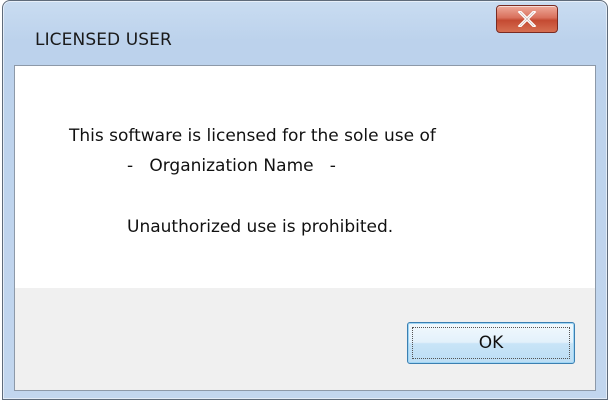 The width and height of the screenshot is (614, 404). I want to click on ok-button-label: OK, so click(491, 343).